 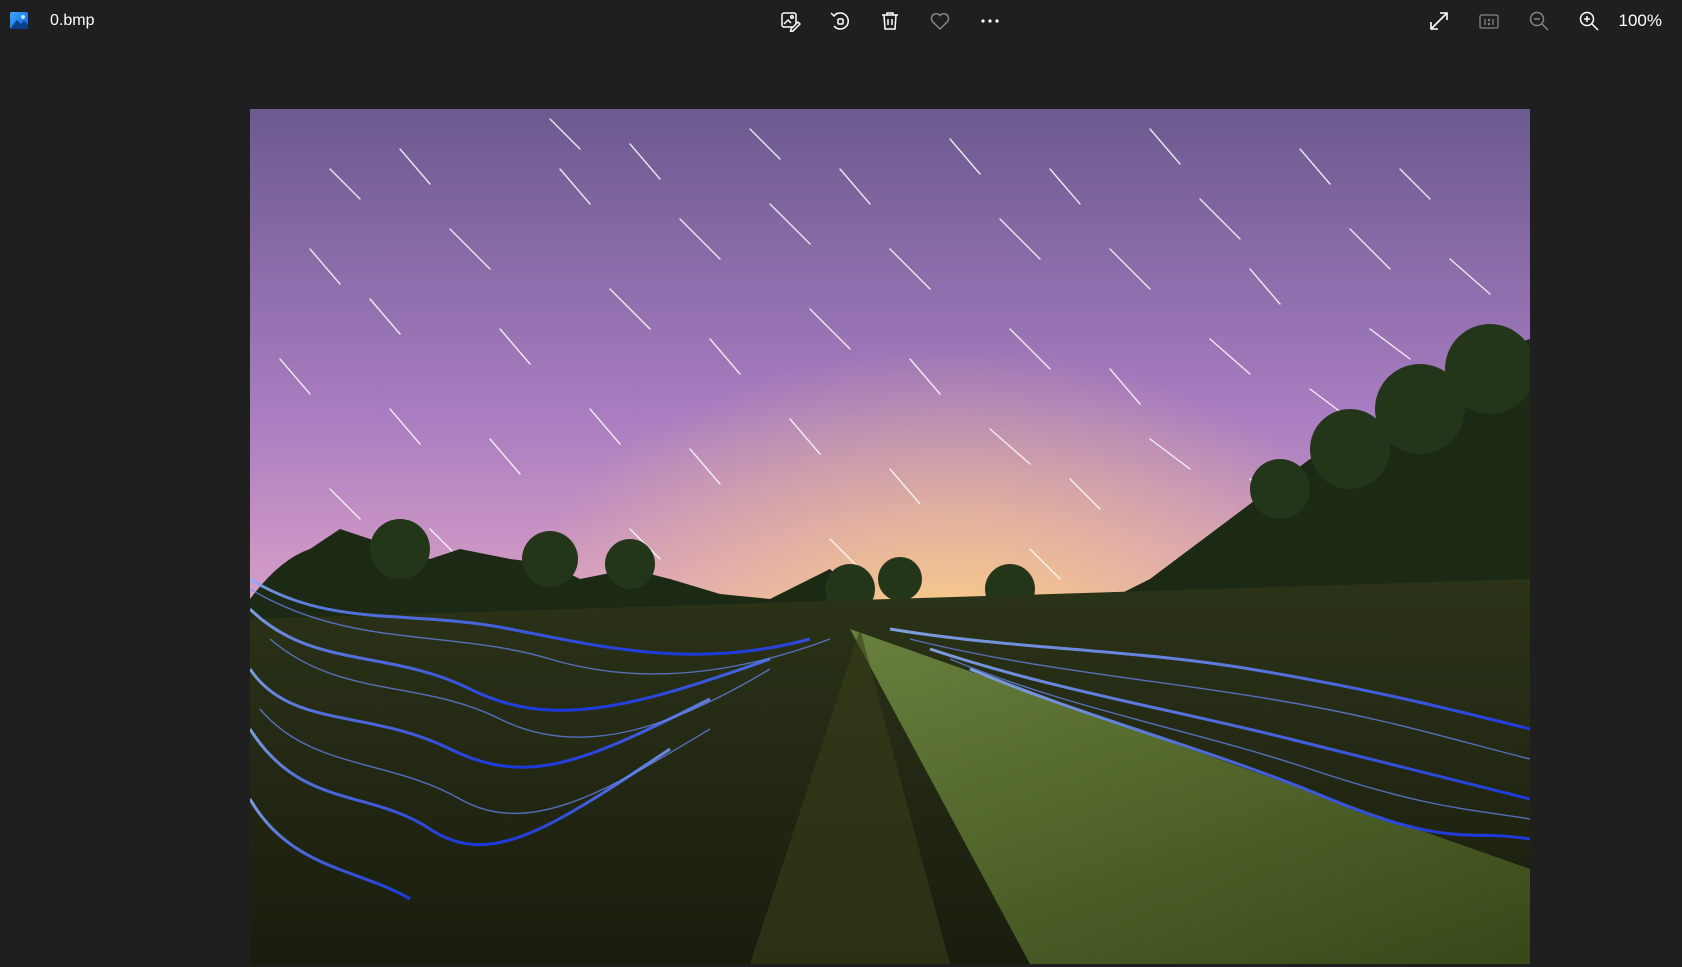 I want to click on zoom-level-label: 100%, so click(x=1640, y=20).